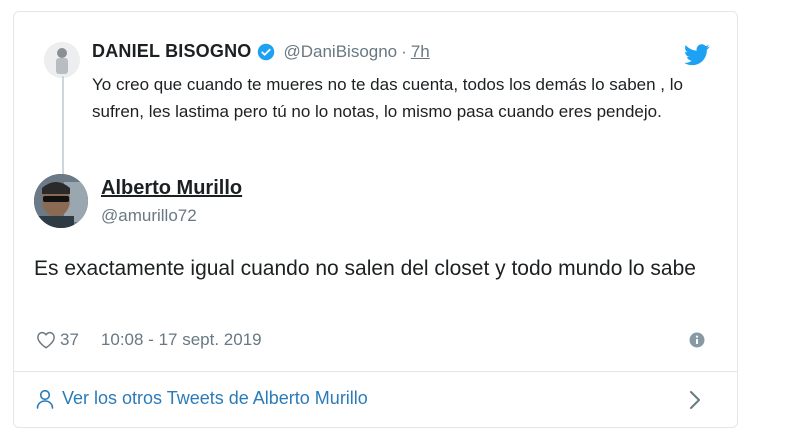 The height and width of the screenshot is (440, 800). I want to click on author-avatar, so click(61, 201).